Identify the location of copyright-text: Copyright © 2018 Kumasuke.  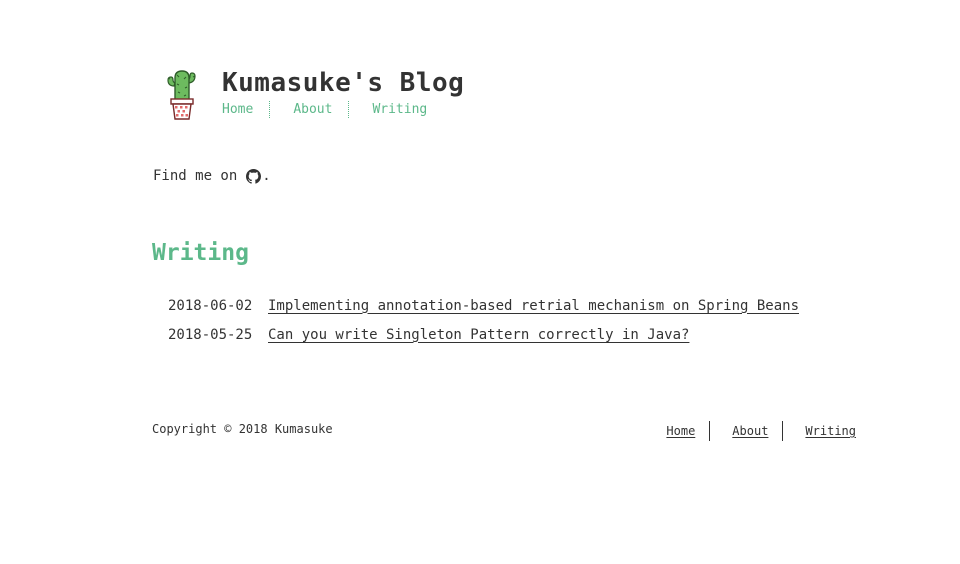
(242, 429).